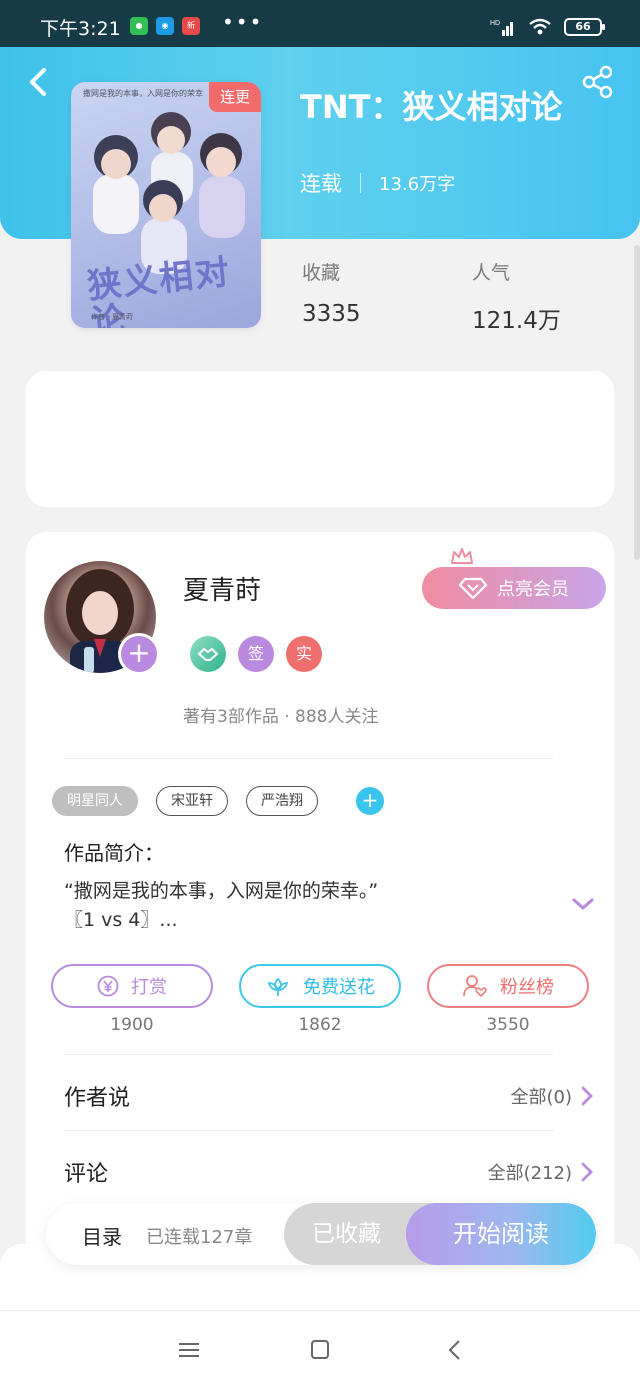 This screenshot has width=640, height=1387. Describe the element at coordinates (97, 1098) in the screenshot. I see `author-says-title: 作者说` at that location.